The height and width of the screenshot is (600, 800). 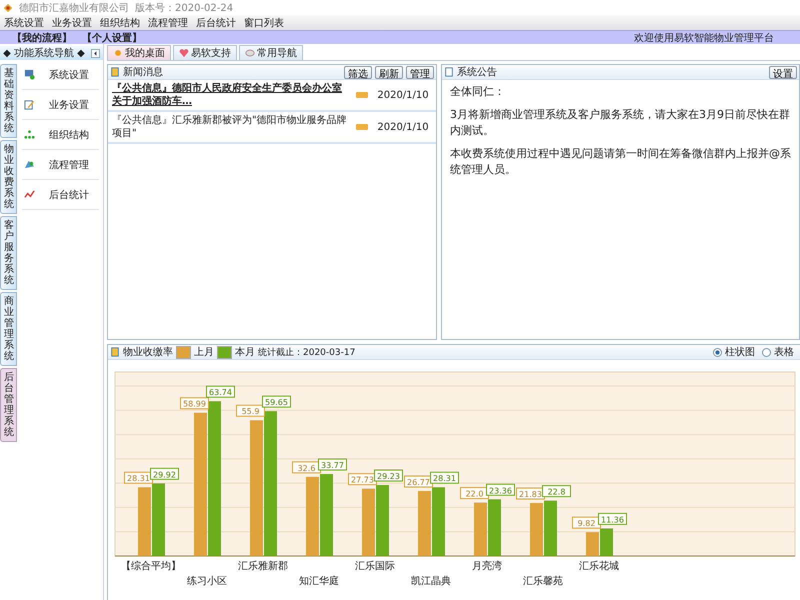 What do you see at coordinates (143, 72) in the screenshot?
I see `panel-title: 新闻消息` at bounding box center [143, 72].